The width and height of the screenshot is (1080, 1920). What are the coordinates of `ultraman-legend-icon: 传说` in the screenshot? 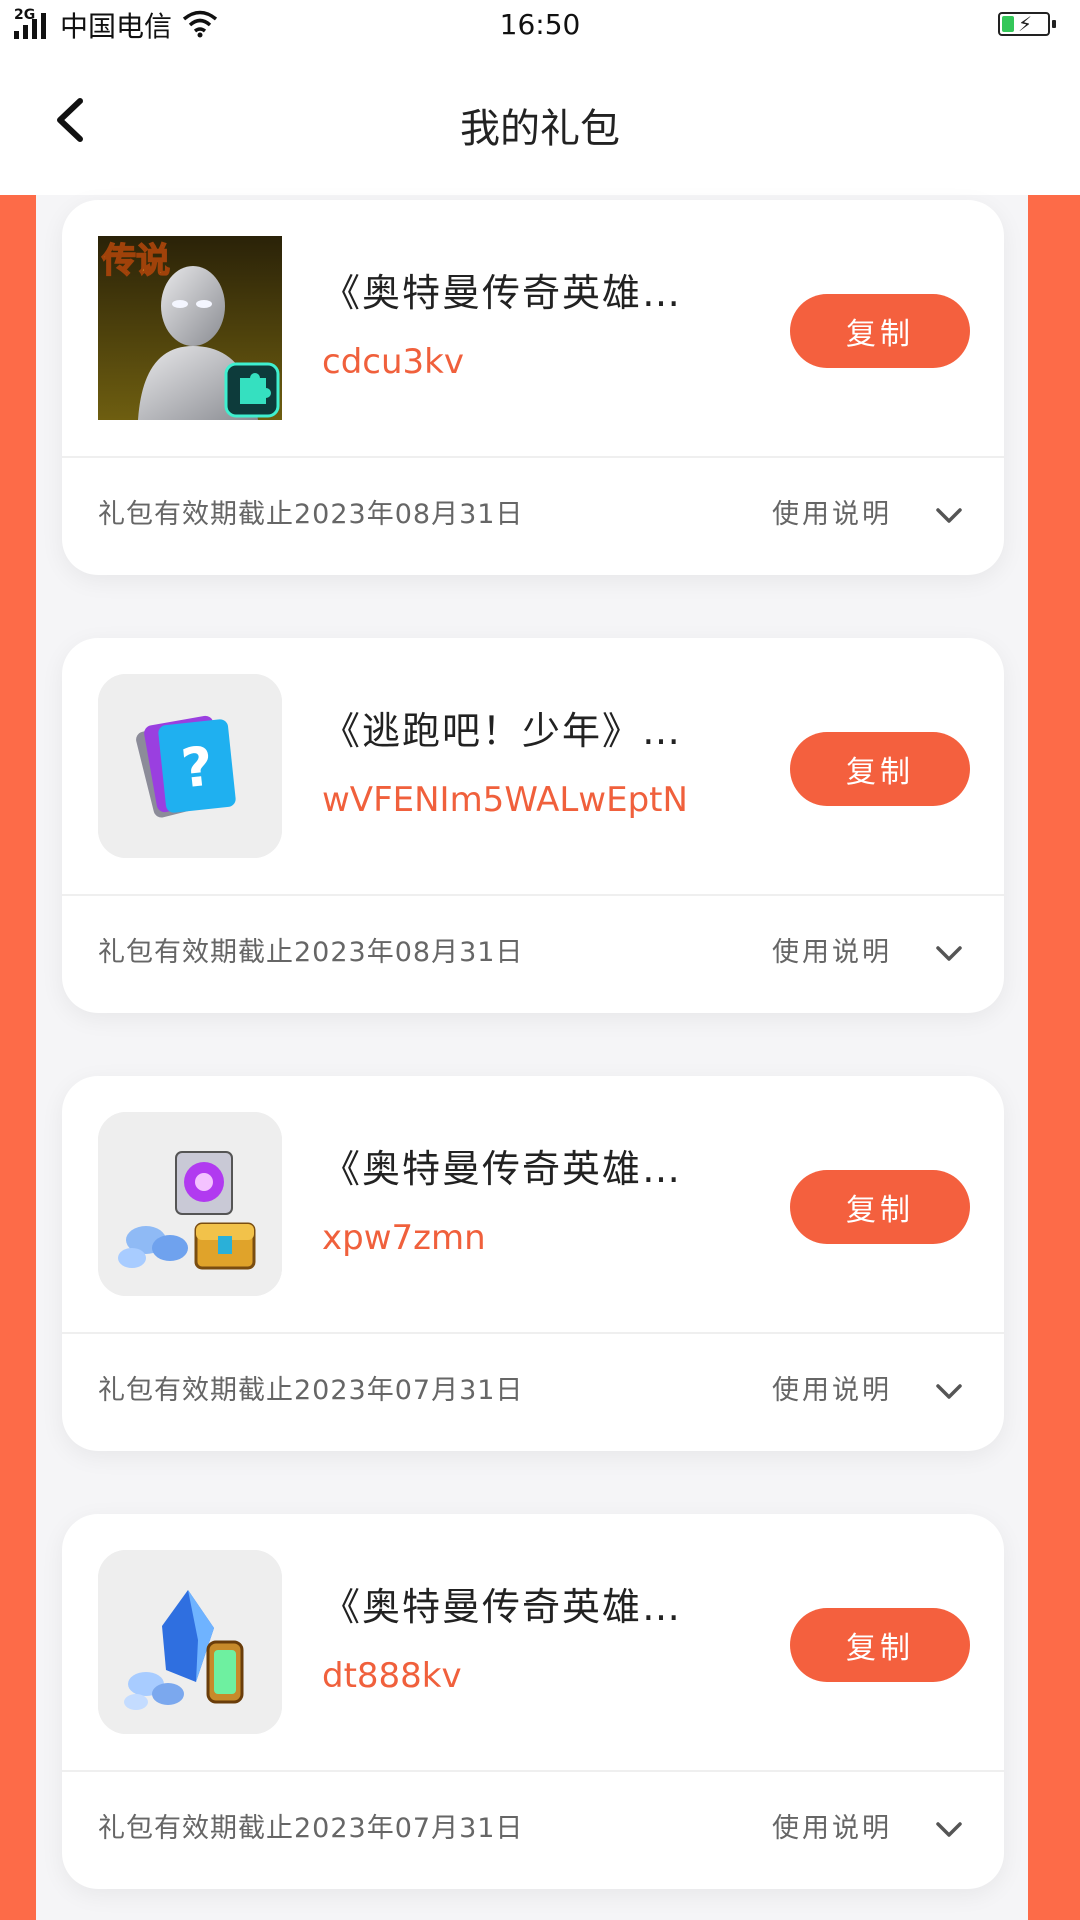 It's located at (190, 328).